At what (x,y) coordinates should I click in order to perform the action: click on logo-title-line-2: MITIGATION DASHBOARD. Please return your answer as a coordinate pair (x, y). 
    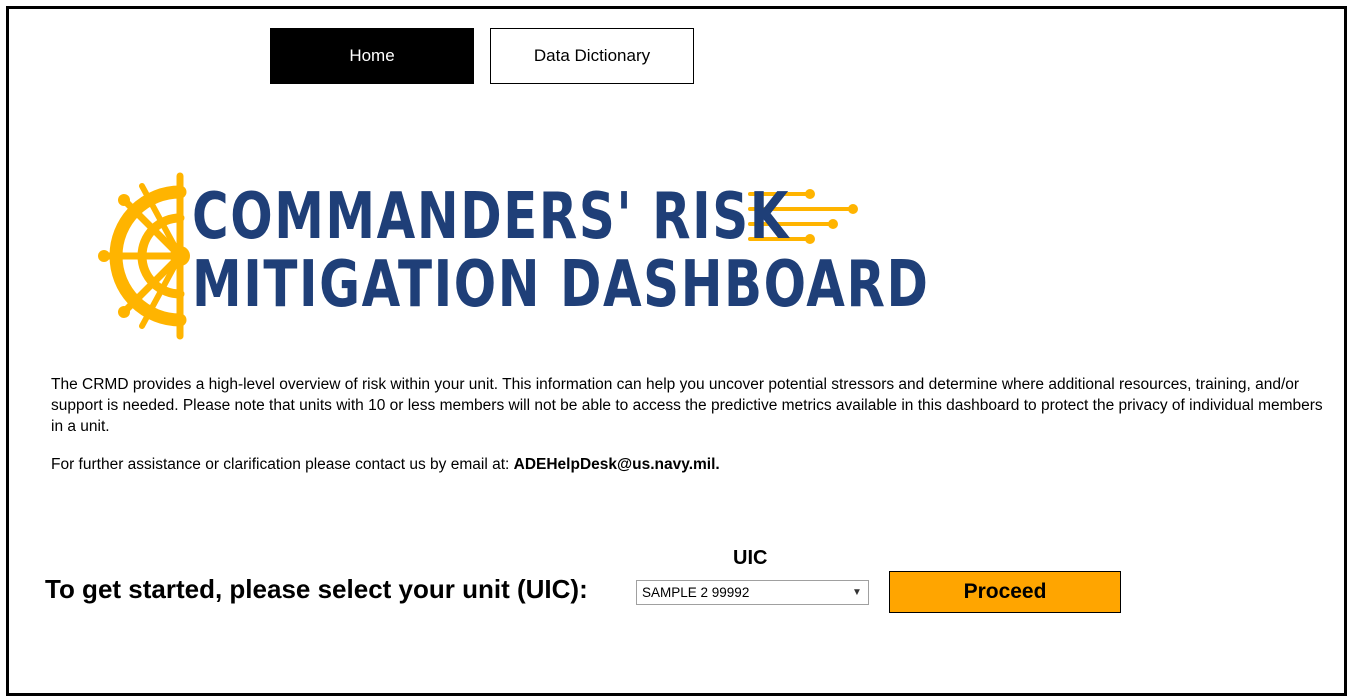
    Looking at the image, I should click on (561, 285).